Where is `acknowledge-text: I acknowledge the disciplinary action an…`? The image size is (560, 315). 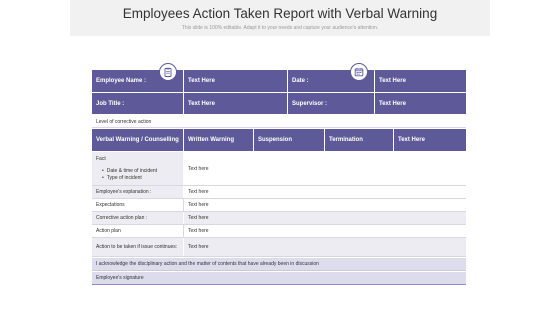
acknowledge-text: I acknowledge the disciplinary action an… is located at coordinates (207, 264).